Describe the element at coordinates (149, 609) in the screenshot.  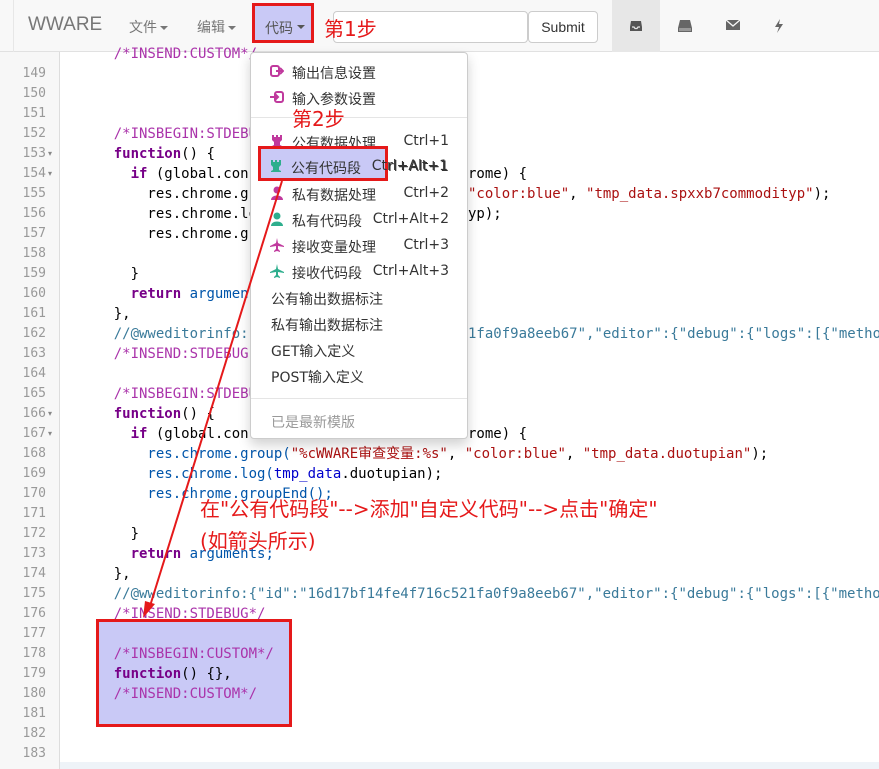
I see `arrow-head-icon` at that location.